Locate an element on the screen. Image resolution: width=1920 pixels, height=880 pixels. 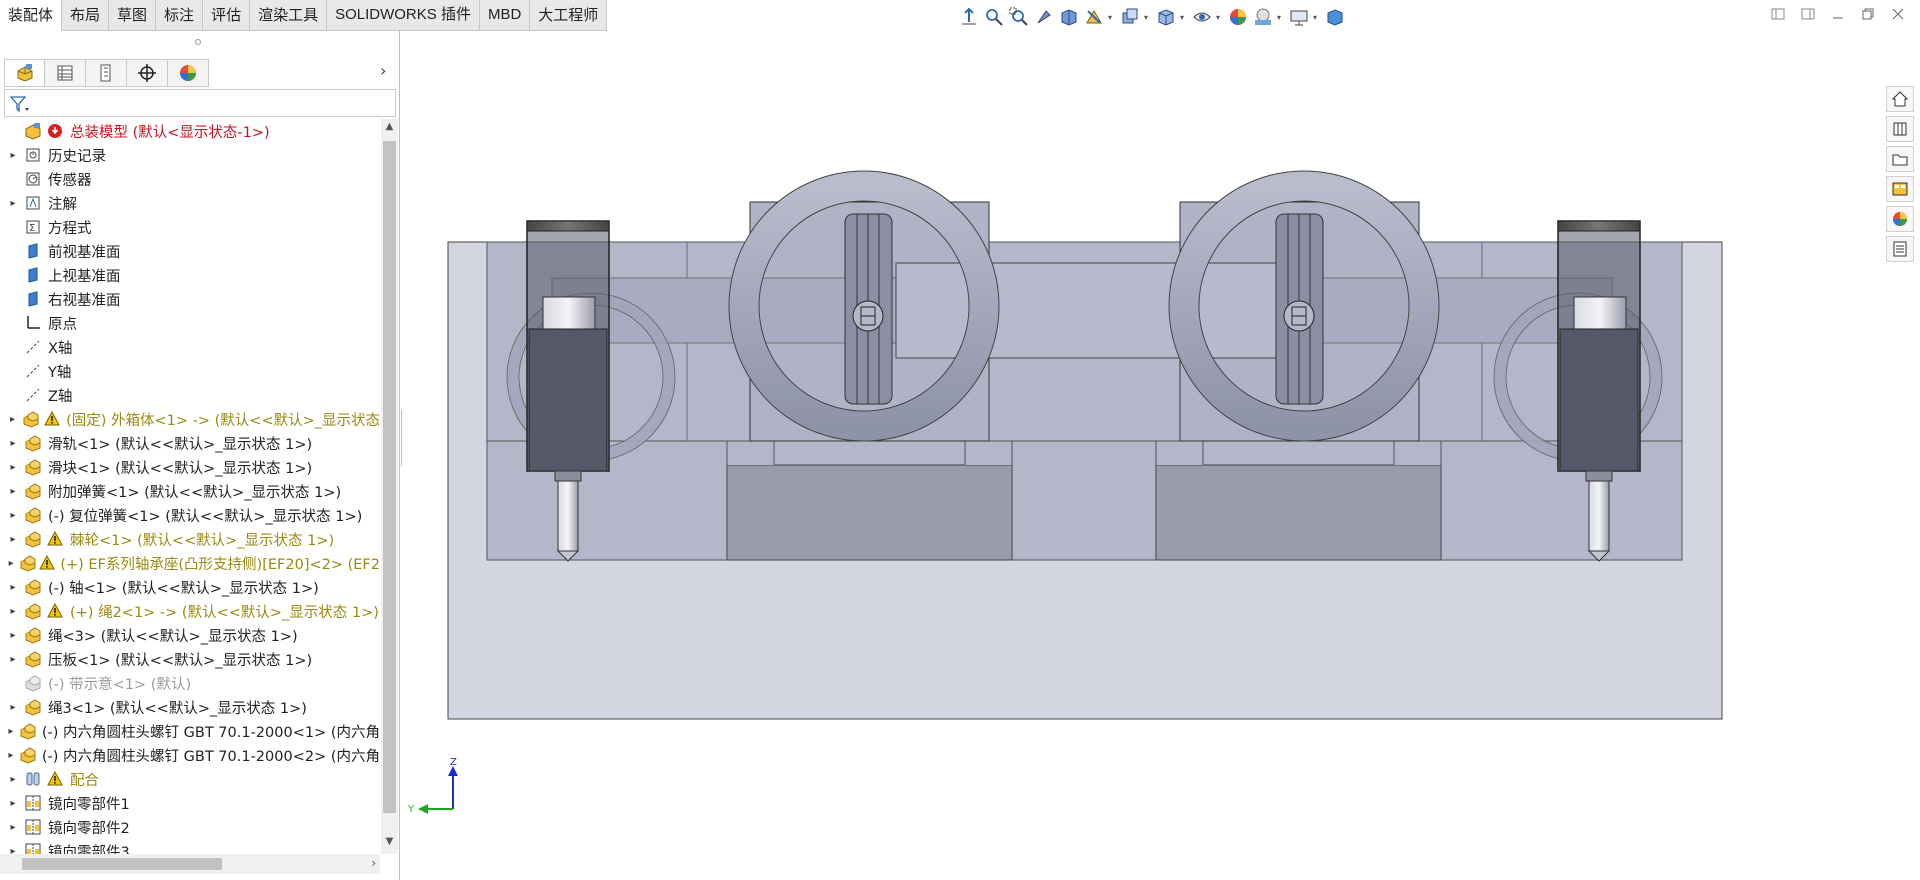
tree-item: ▸ 绳<3> (默认<<默认>_显示状态 1>) is located at coordinates (190, 635).